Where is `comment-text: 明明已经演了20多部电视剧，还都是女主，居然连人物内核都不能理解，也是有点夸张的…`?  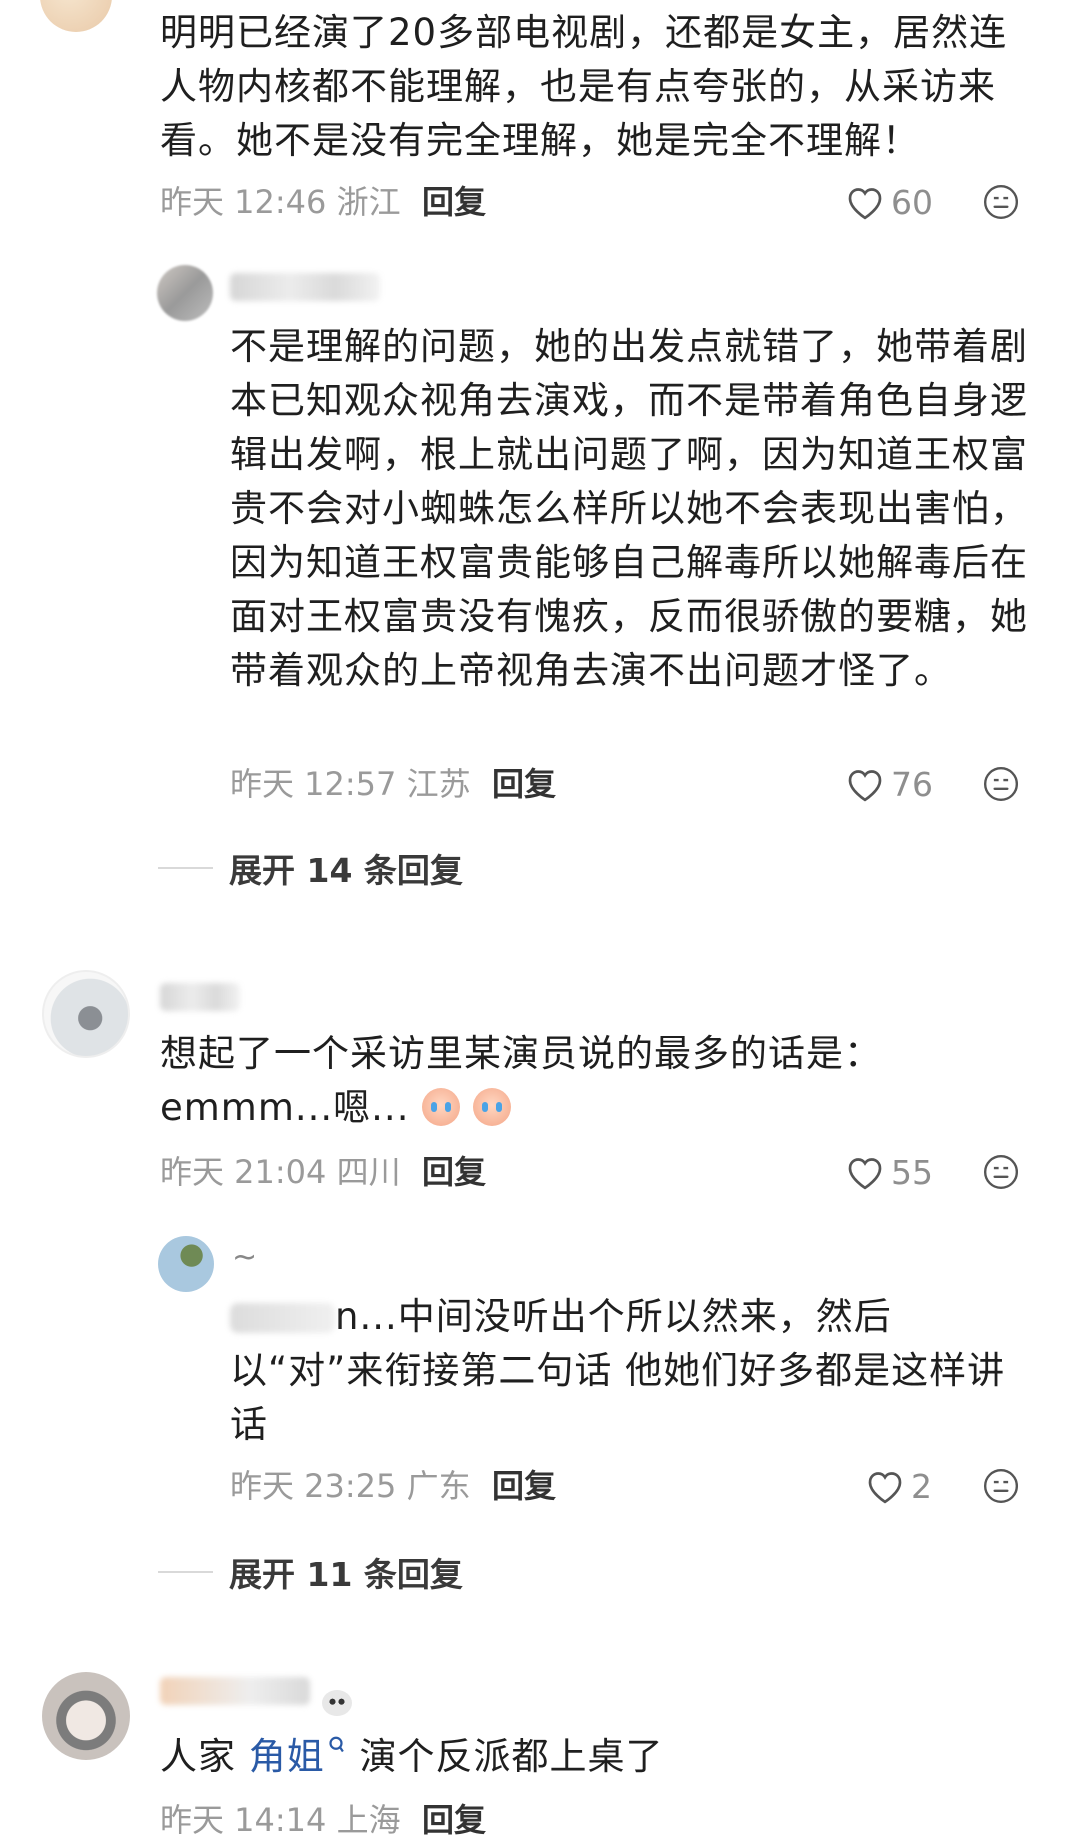
comment-text: 明明已经演了20多部电视剧，还都是女主，居然连人物内核都不能理解，也是有点夸张的… is located at coordinates (584, 86).